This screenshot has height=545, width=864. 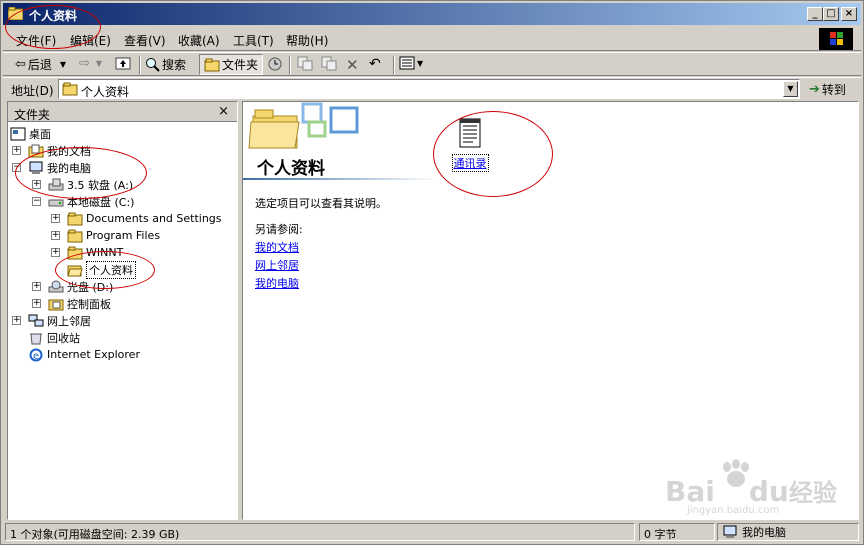 What do you see at coordinates (32, 91) in the screenshot?
I see `address-label: 地址(D)` at bounding box center [32, 91].